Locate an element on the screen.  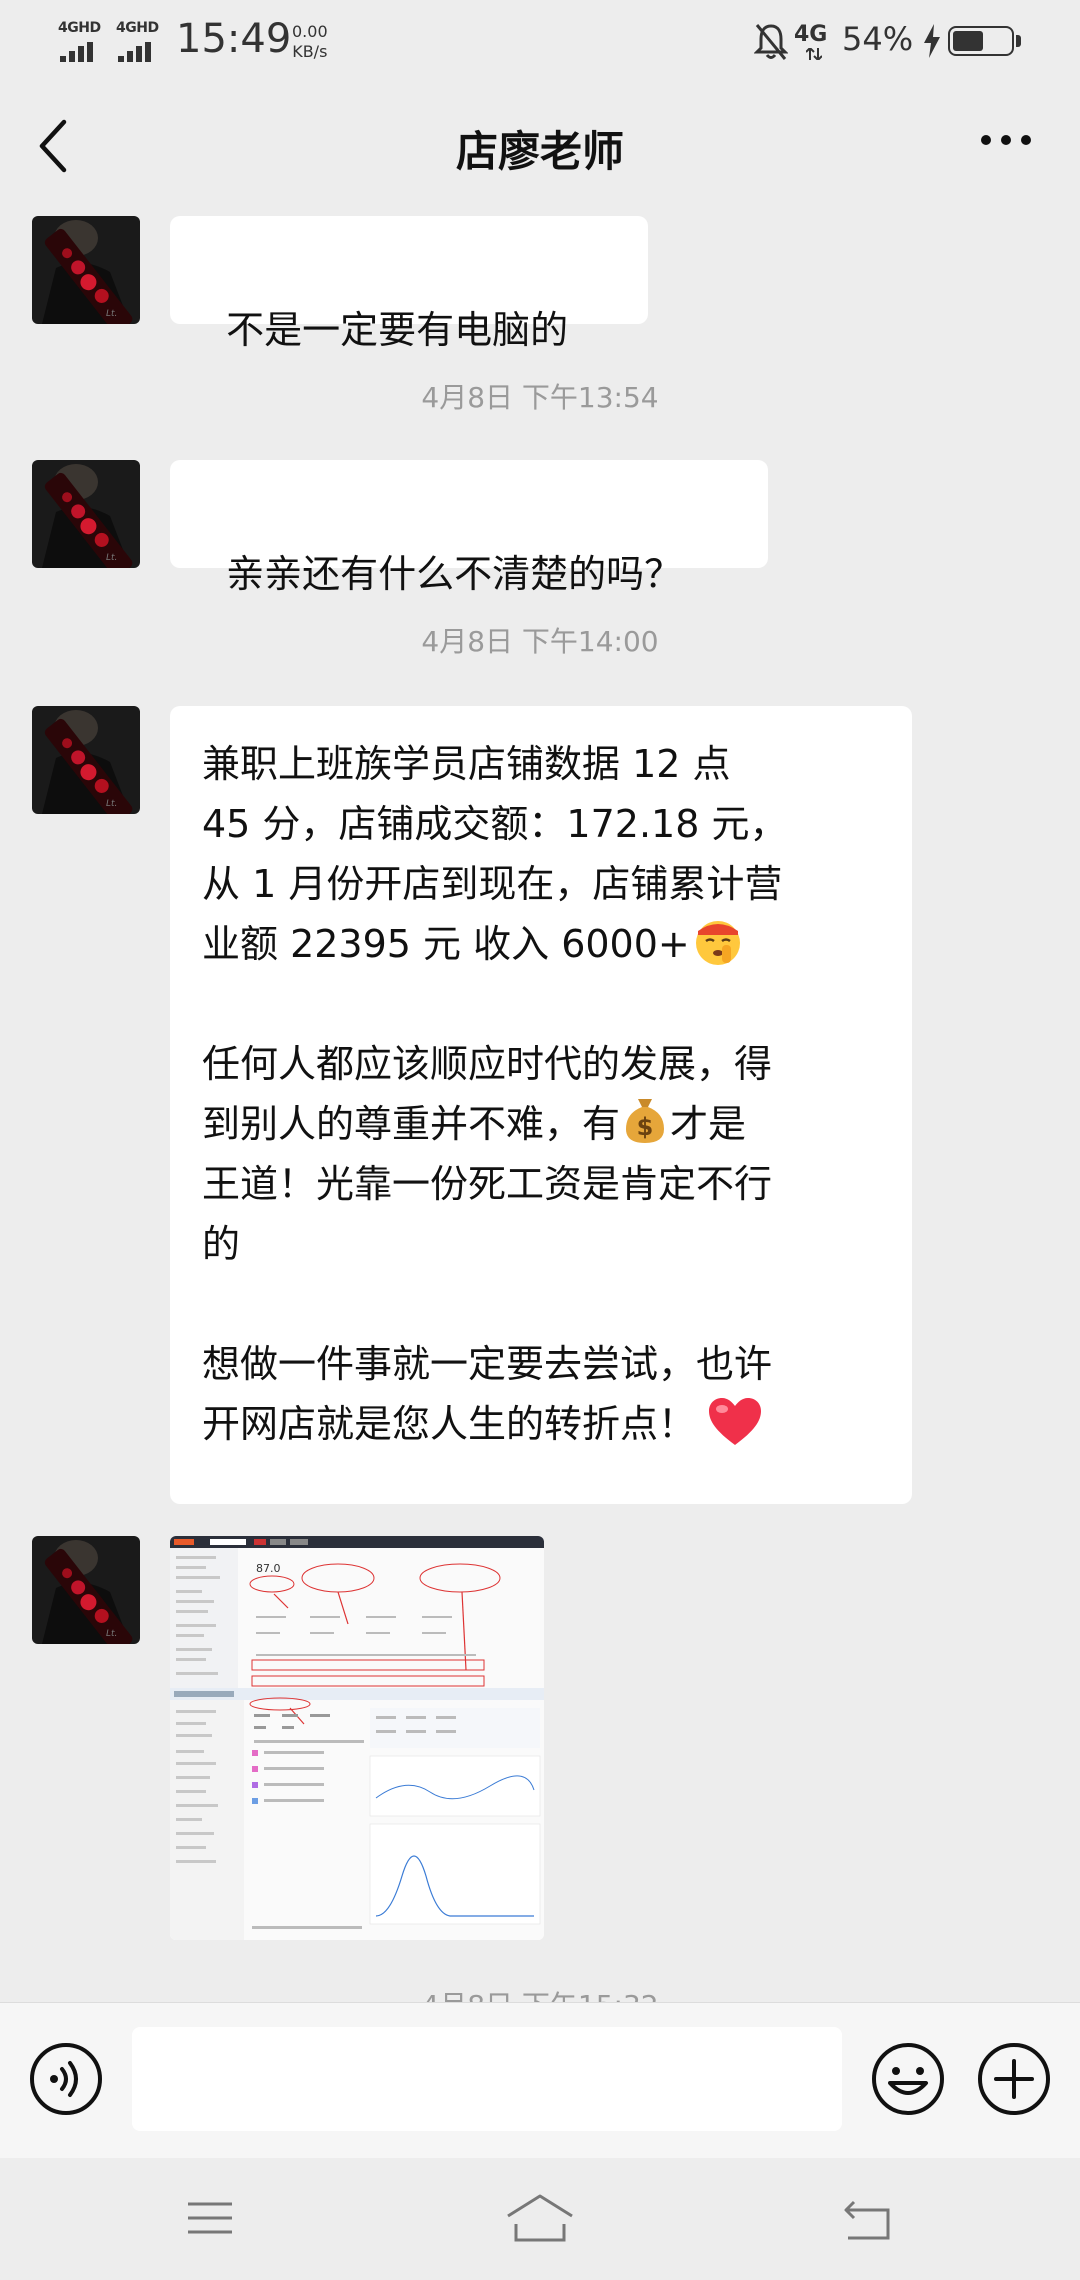
status-bar: 4GHD 4GHD 15:49 0.00 KB/s 4G 54% is located at coordinates (540, 42).